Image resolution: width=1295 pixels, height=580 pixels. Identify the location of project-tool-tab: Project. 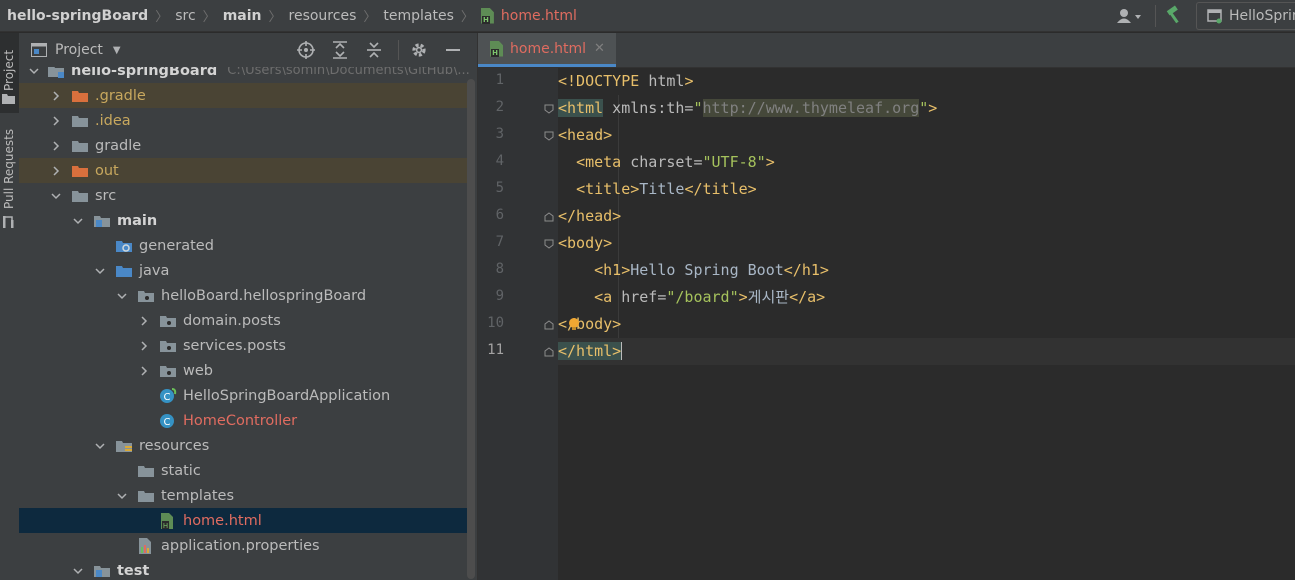
(9, 73).